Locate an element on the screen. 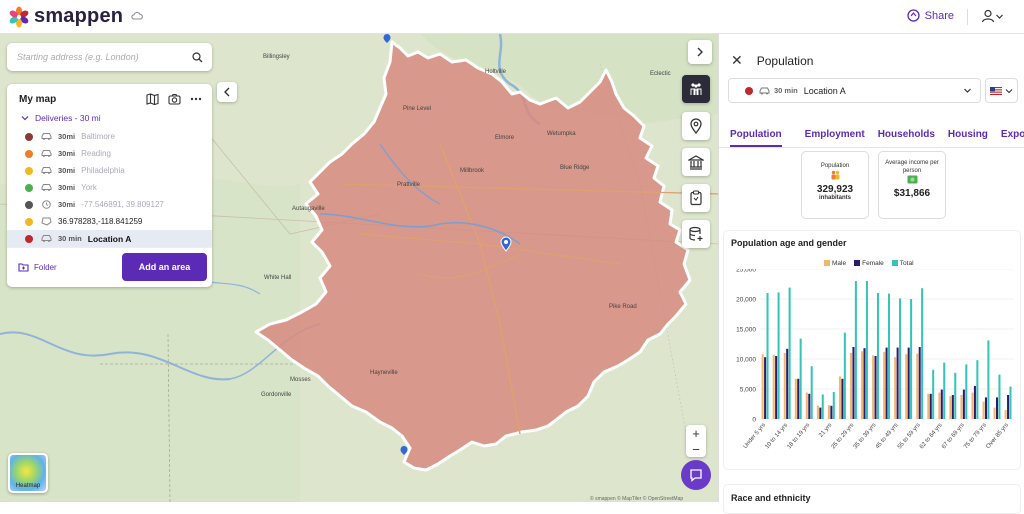 The image size is (1024, 514). area-list-item: 30mi Baltimore is located at coordinates (109, 136).